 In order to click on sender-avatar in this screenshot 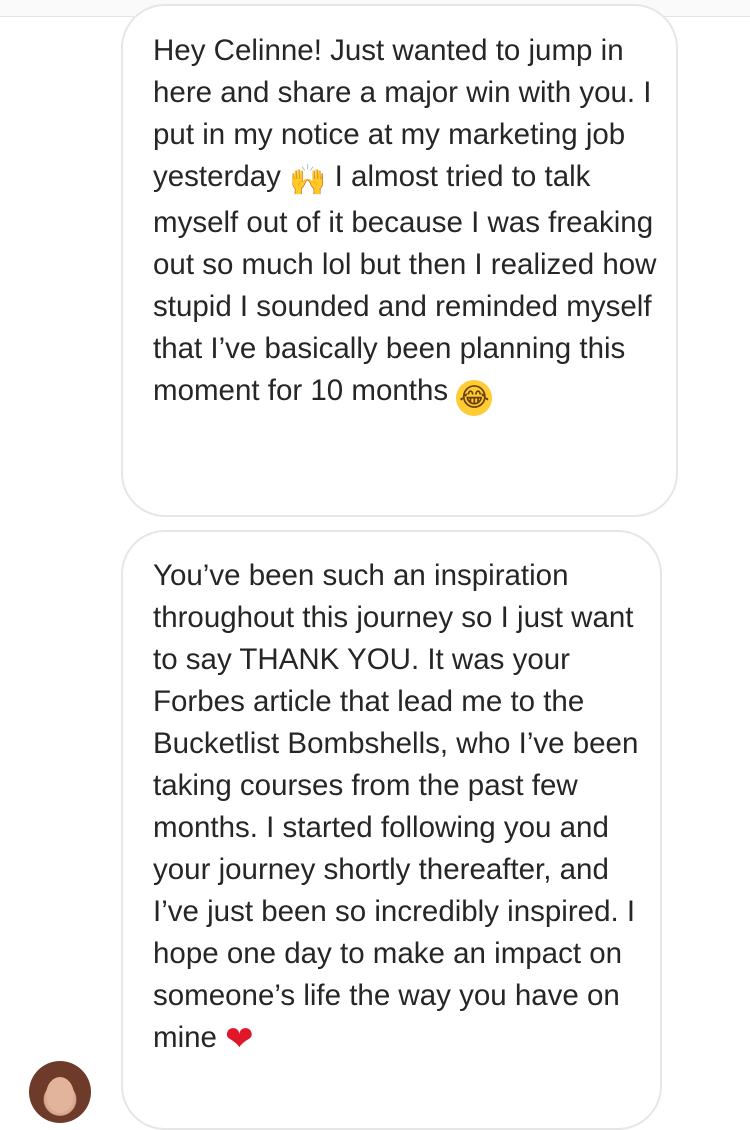, I will do `click(60, 1092)`.